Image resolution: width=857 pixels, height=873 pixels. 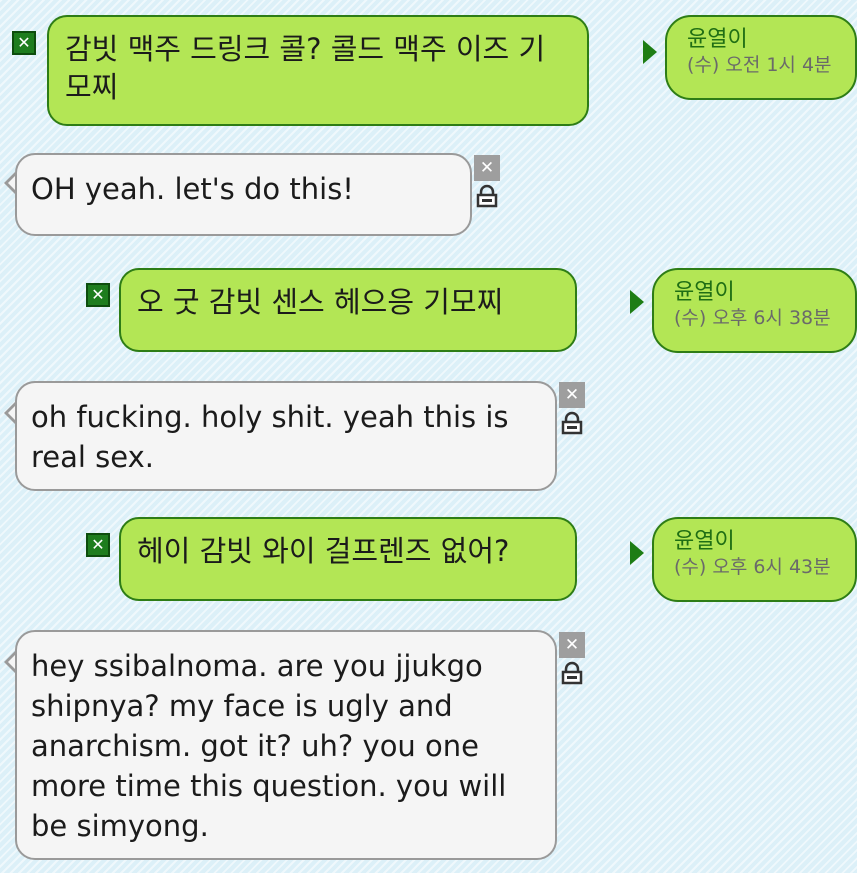 What do you see at coordinates (752, 567) in the screenshot?
I see `message-timestamp: (수) 오후 6시 43분` at bounding box center [752, 567].